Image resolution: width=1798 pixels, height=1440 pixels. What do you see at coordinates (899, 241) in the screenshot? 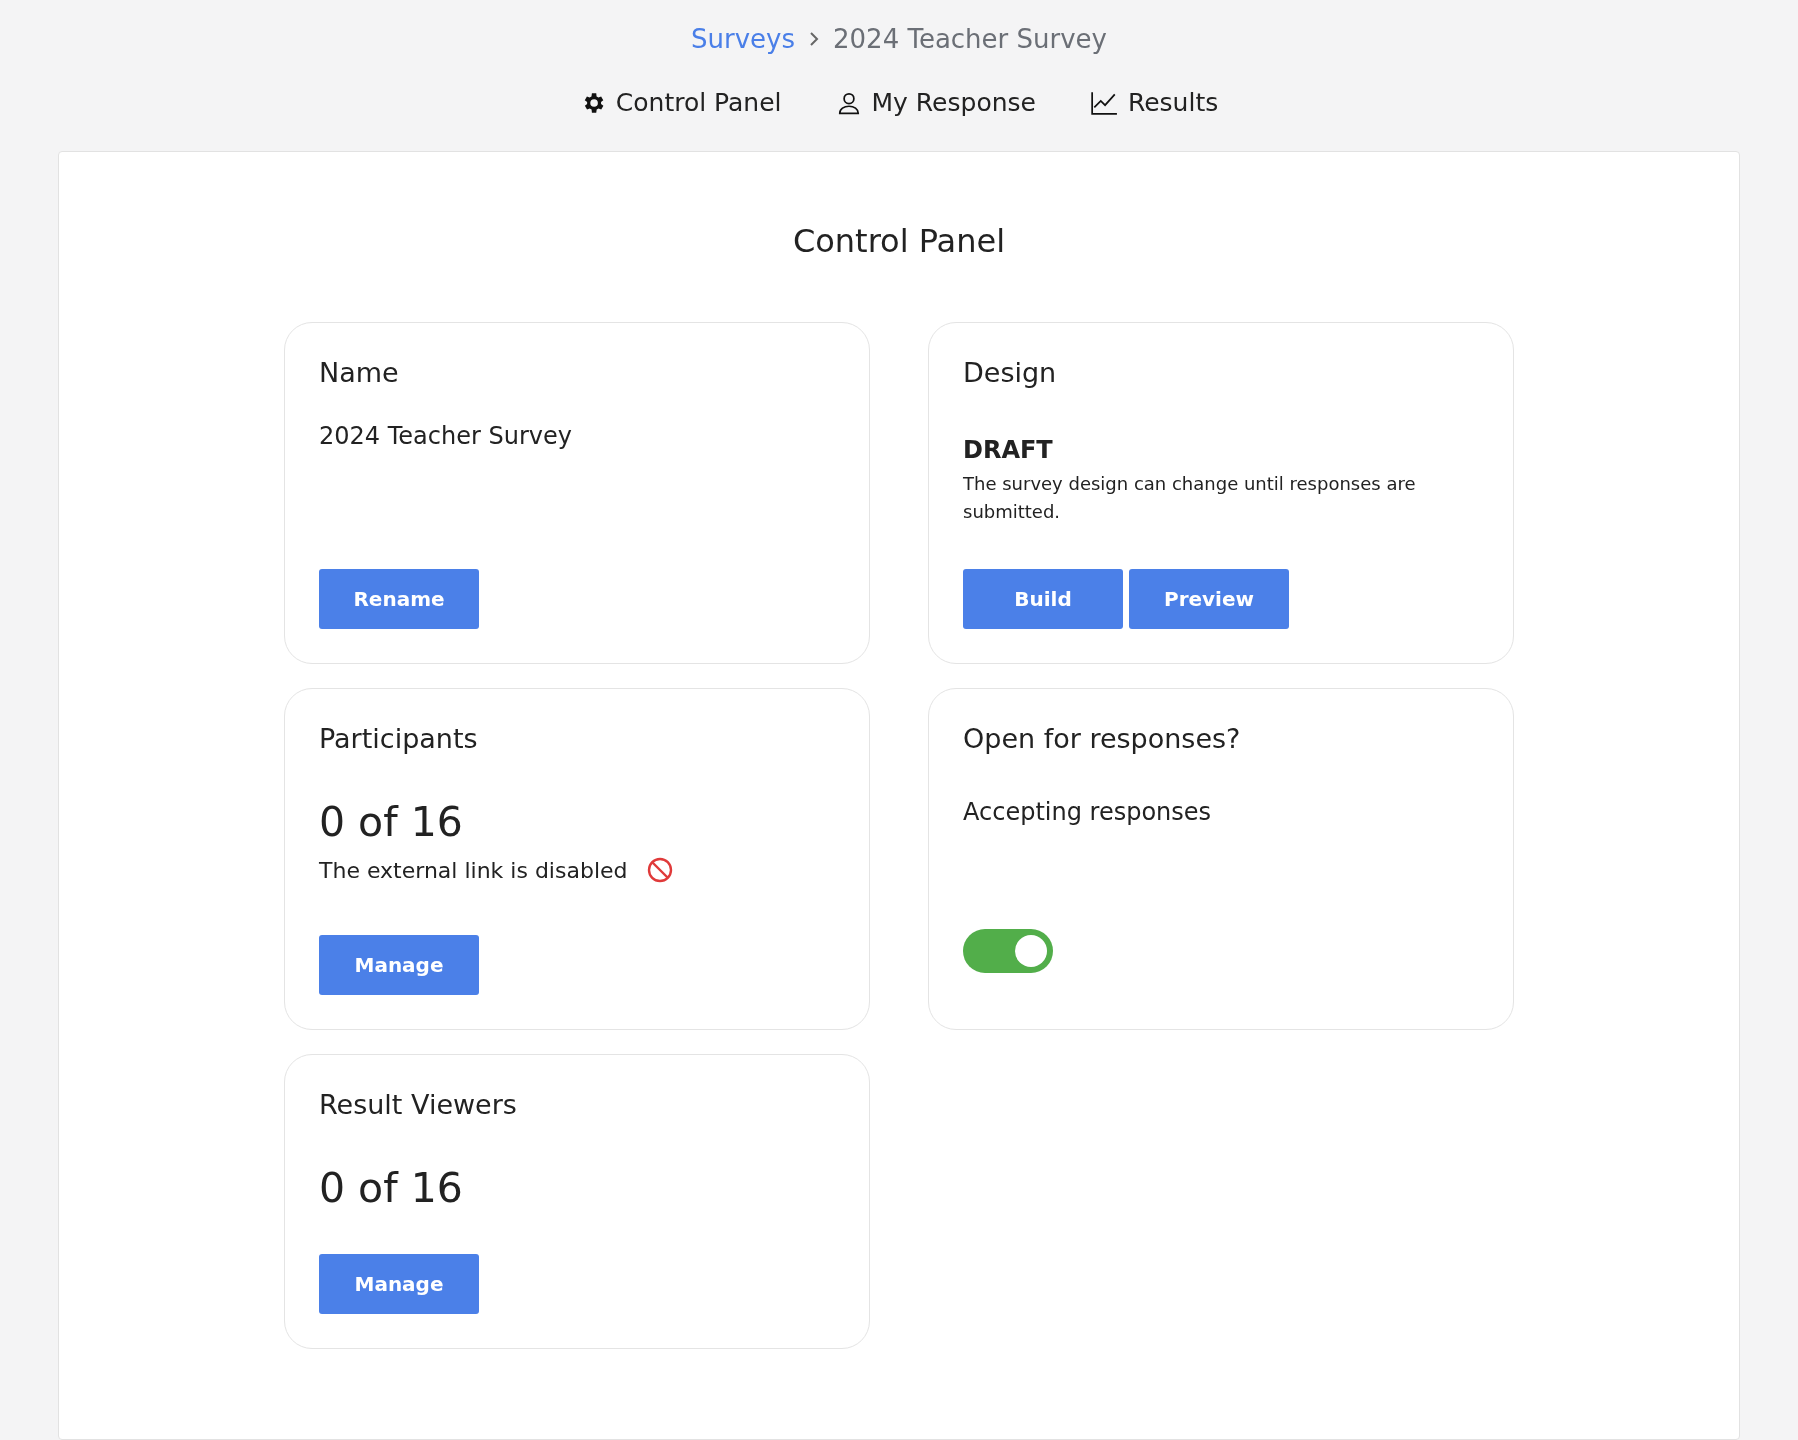
I see `page-title: Control Panel` at bounding box center [899, 241].